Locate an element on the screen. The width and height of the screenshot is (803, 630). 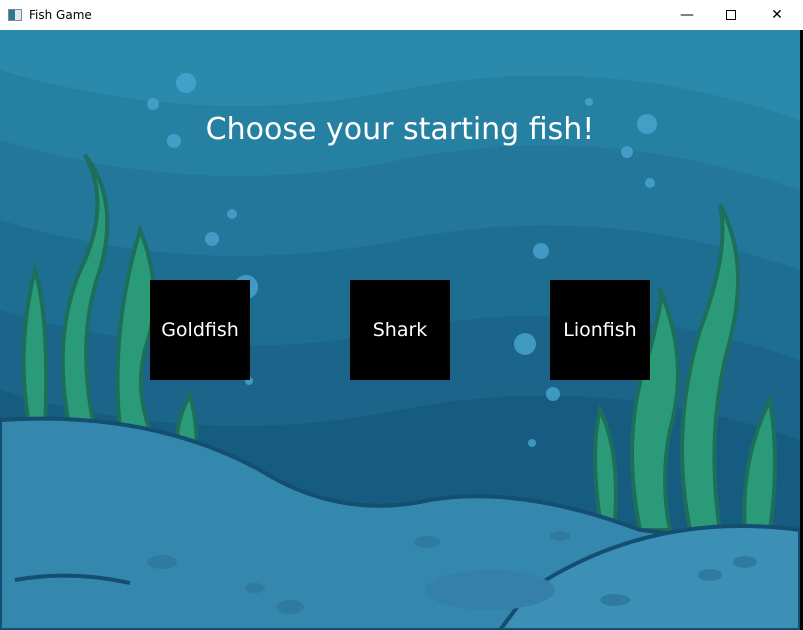
app-icon is located at coordinates (15, 15).